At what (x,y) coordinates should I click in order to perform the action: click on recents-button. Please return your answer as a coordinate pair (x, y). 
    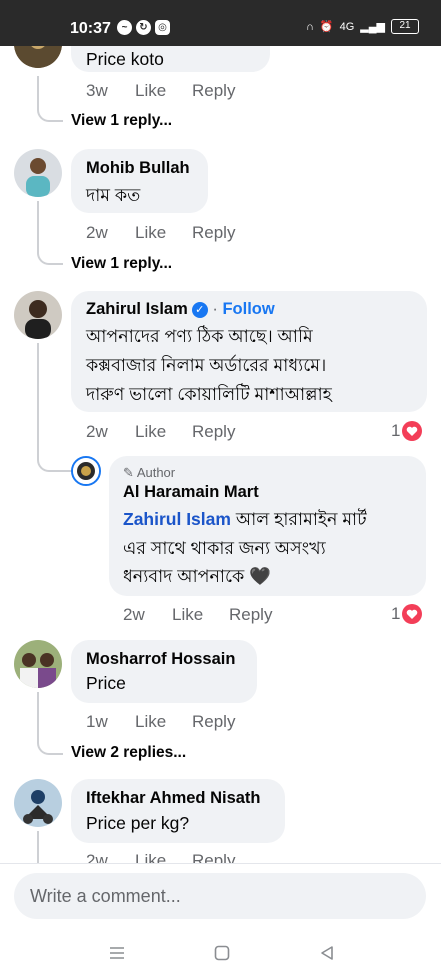
    Looking at the image, I should click on (117, 953).